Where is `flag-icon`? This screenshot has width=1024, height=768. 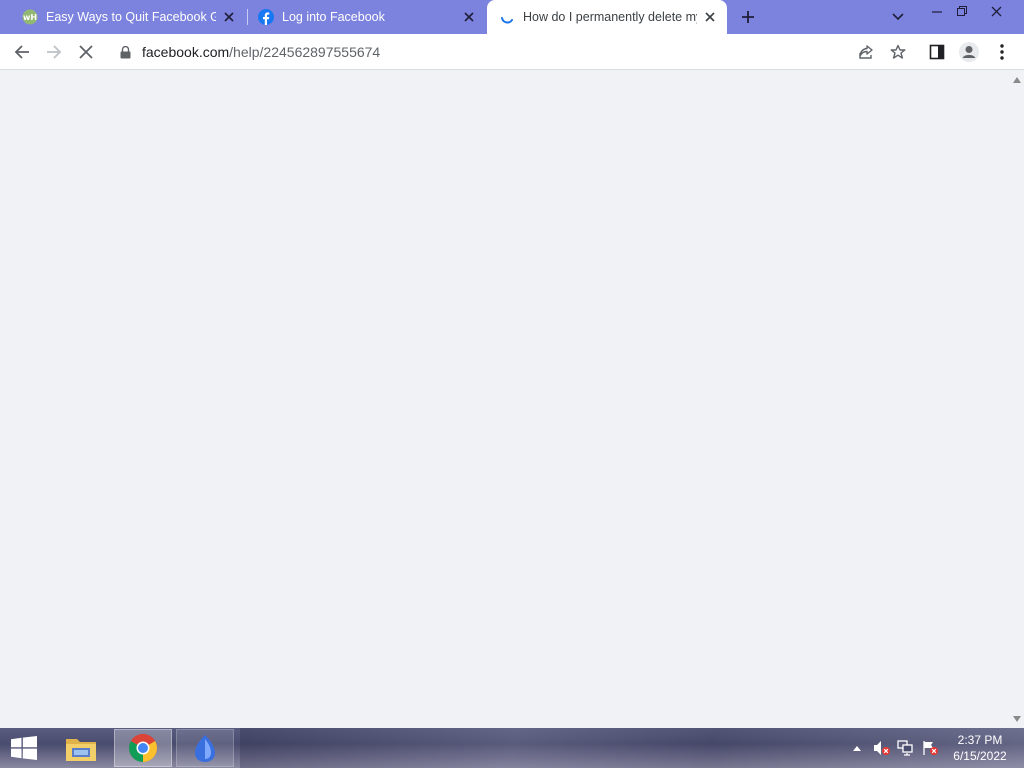 flag-icon is located at coordinates (930, 748).